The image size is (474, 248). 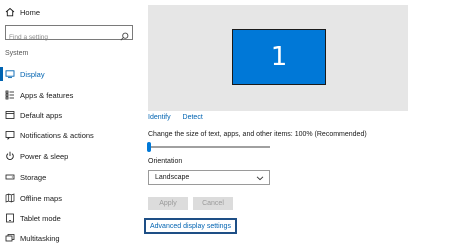 I want to click on monitor-1-tile: 1, so click(x=279, y=57).